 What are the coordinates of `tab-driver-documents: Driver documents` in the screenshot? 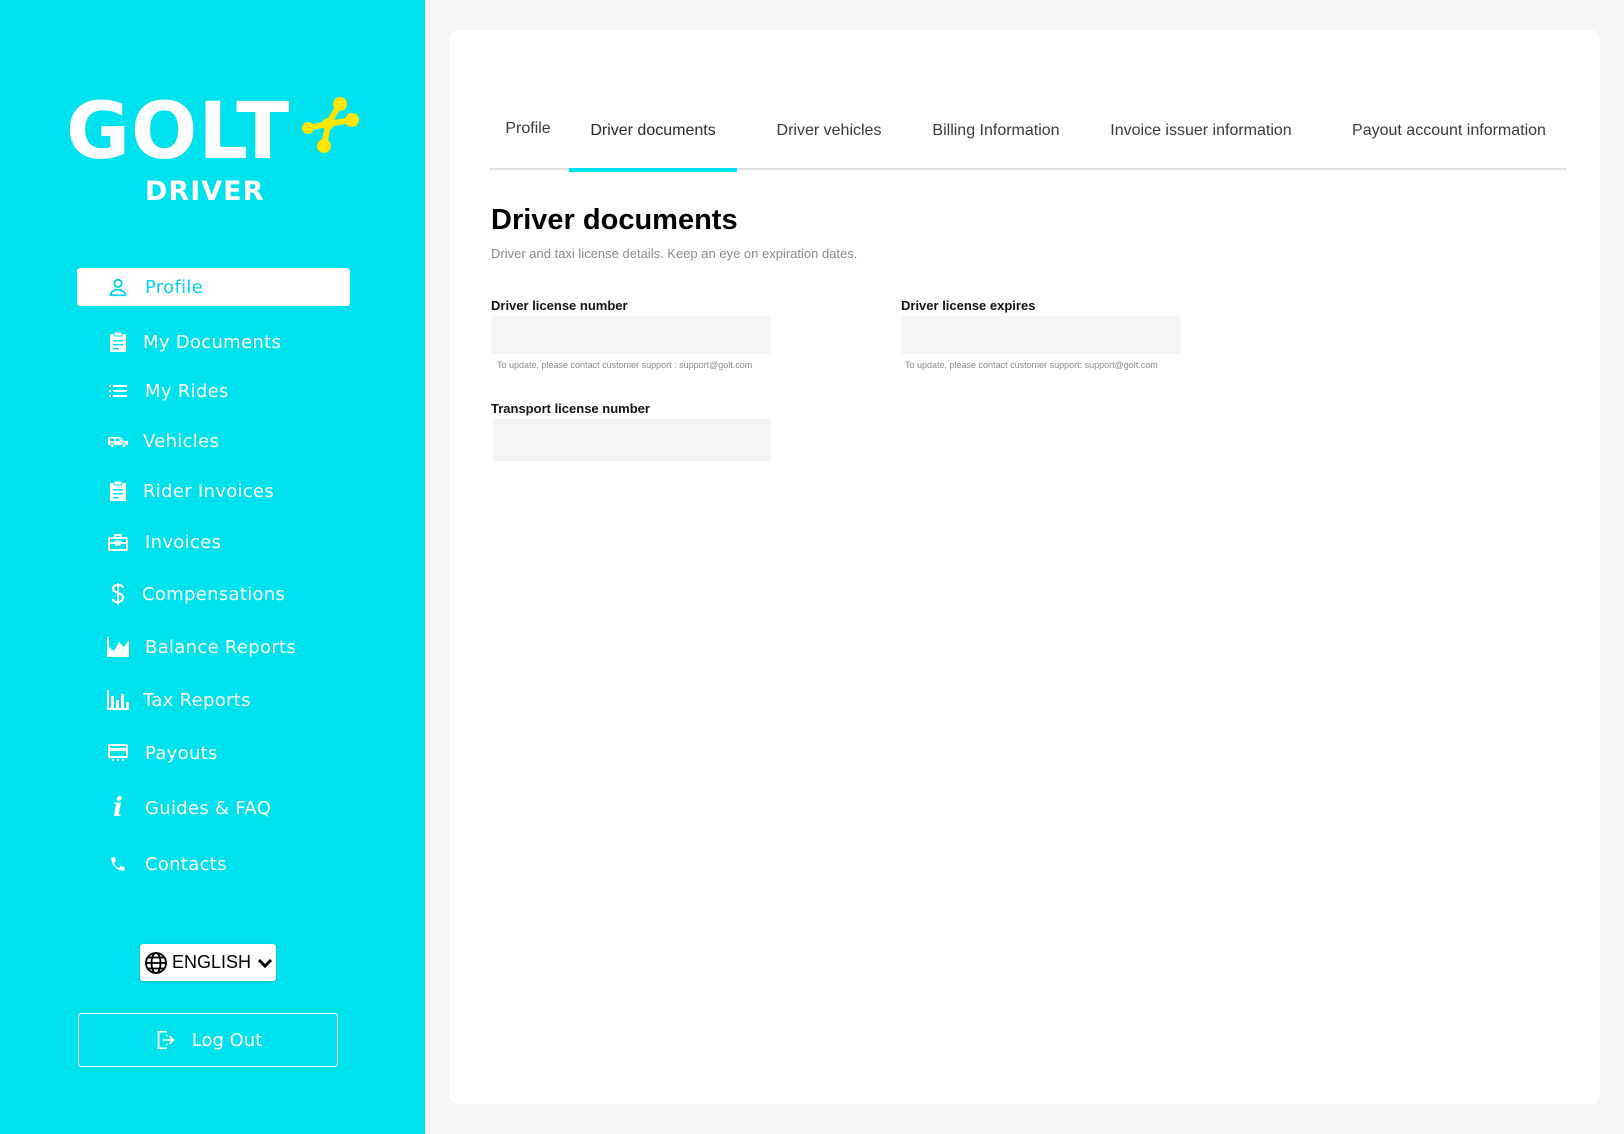 It's located at (653, 132).